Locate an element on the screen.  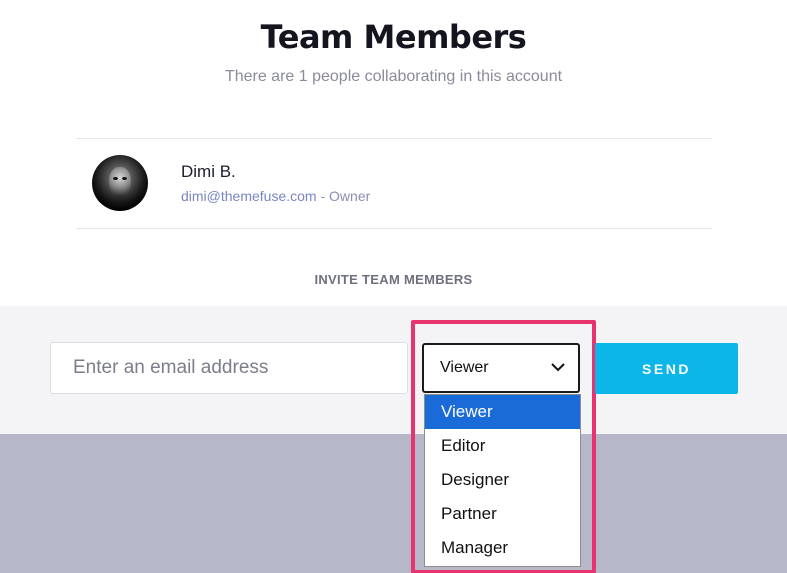
role-option-manager: Manager is located at coordinates (502, 548).